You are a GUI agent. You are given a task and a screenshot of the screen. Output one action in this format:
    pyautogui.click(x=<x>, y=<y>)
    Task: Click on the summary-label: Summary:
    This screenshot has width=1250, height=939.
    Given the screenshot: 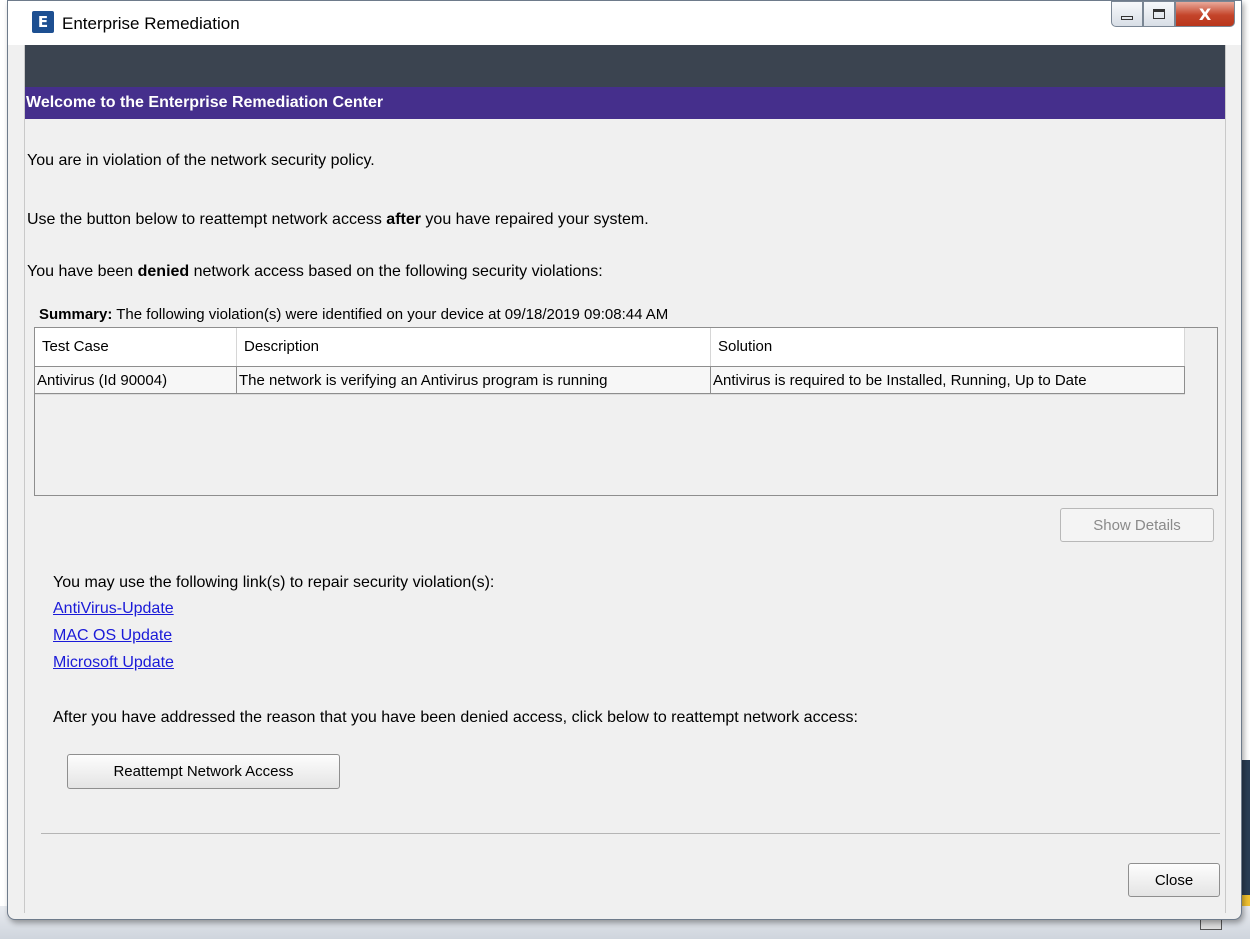 What is the action you would take?
    pyautogui.click(x=76, y=314)
    